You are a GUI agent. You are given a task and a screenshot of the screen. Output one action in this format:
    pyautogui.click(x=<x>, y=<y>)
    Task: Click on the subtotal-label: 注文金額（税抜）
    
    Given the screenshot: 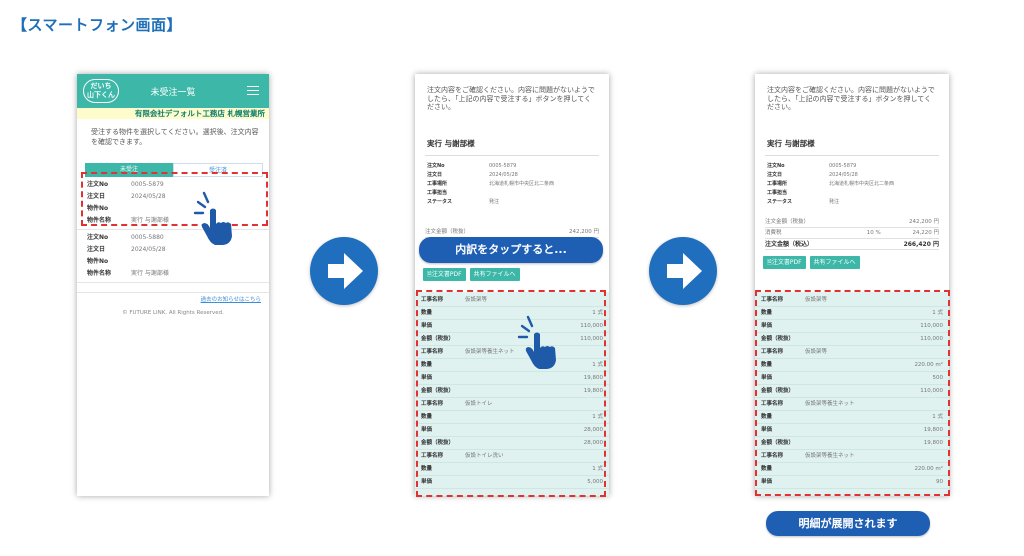 What is the action you would take?
    pyautogui.click(x=447, y=232)
    